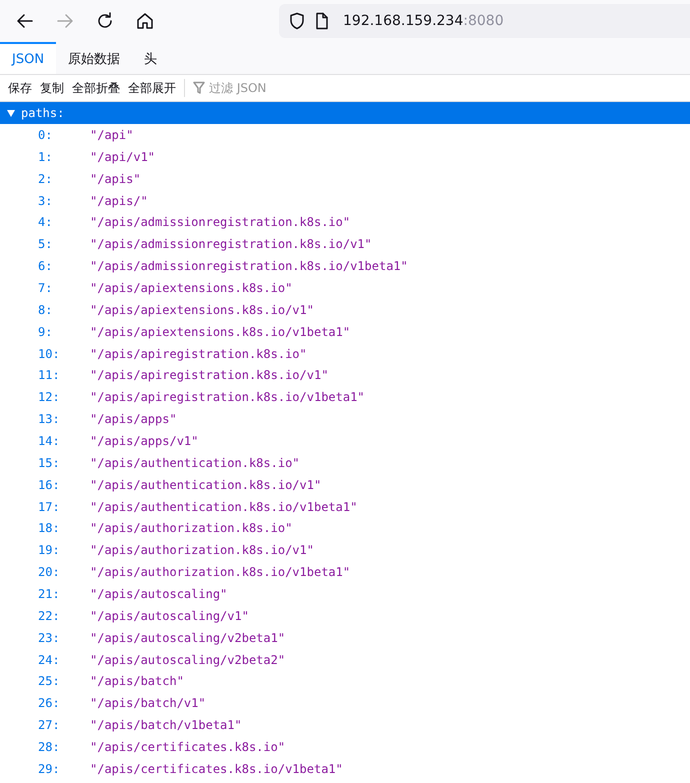  I want to click on back-icon, so click(25, 21).